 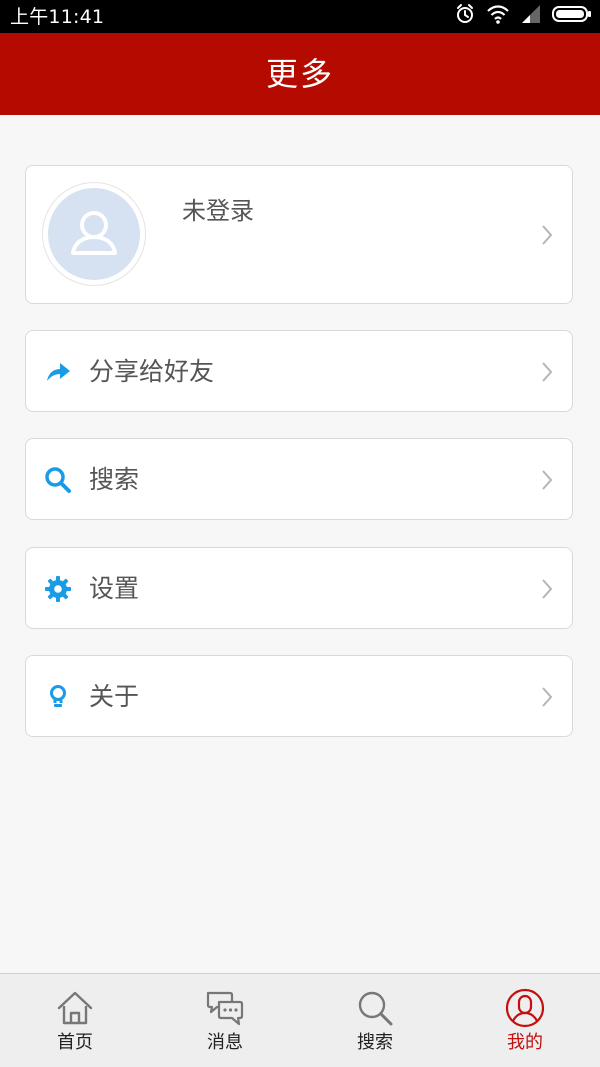 I want to click on message-icon, so click(x=225, y=1008).